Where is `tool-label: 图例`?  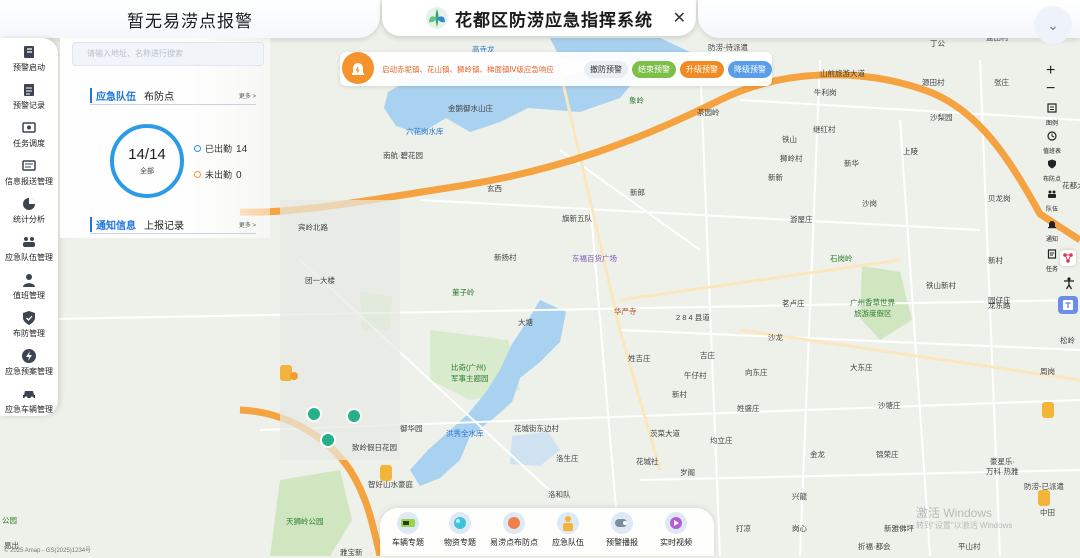 tool-label: 图例 is located at coordinates (1051, 124).